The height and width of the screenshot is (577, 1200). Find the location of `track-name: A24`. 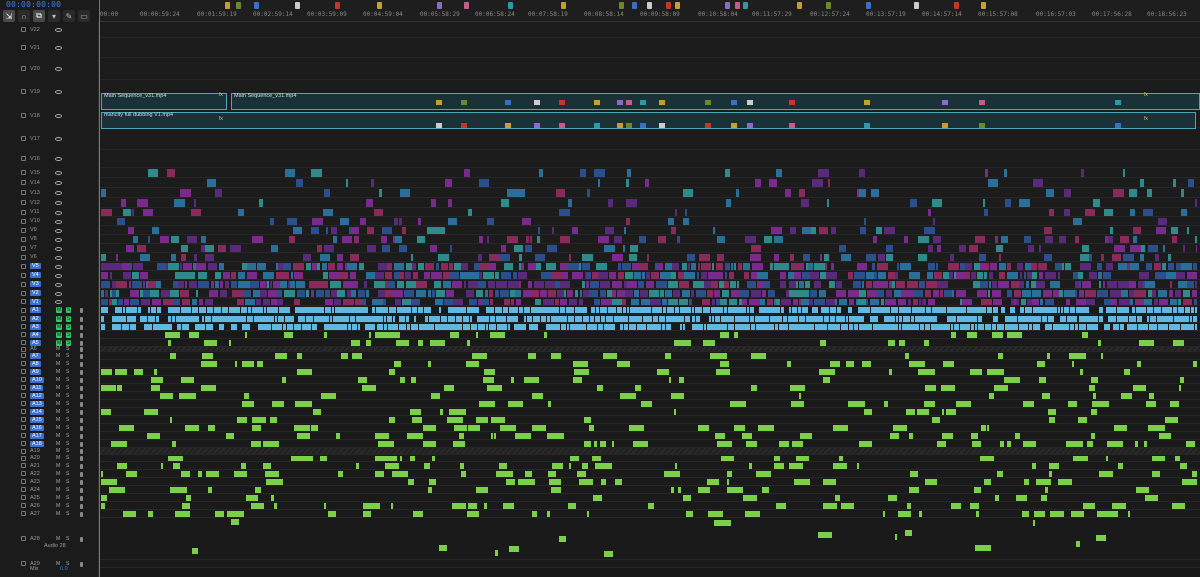

track-name: A24 is located at coordinates (35, 490).